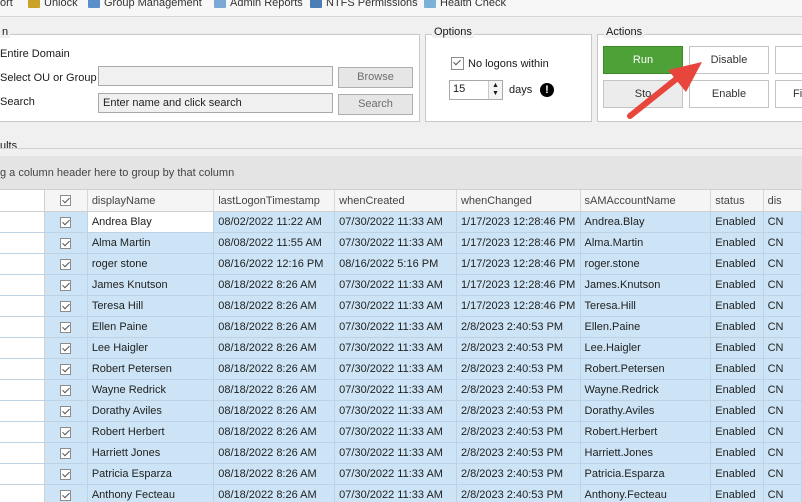  What do you see at coordinates (151, 306) in the screenshot?
I see `table-cell: Teresa Hill` at bounding box center [151, 306].